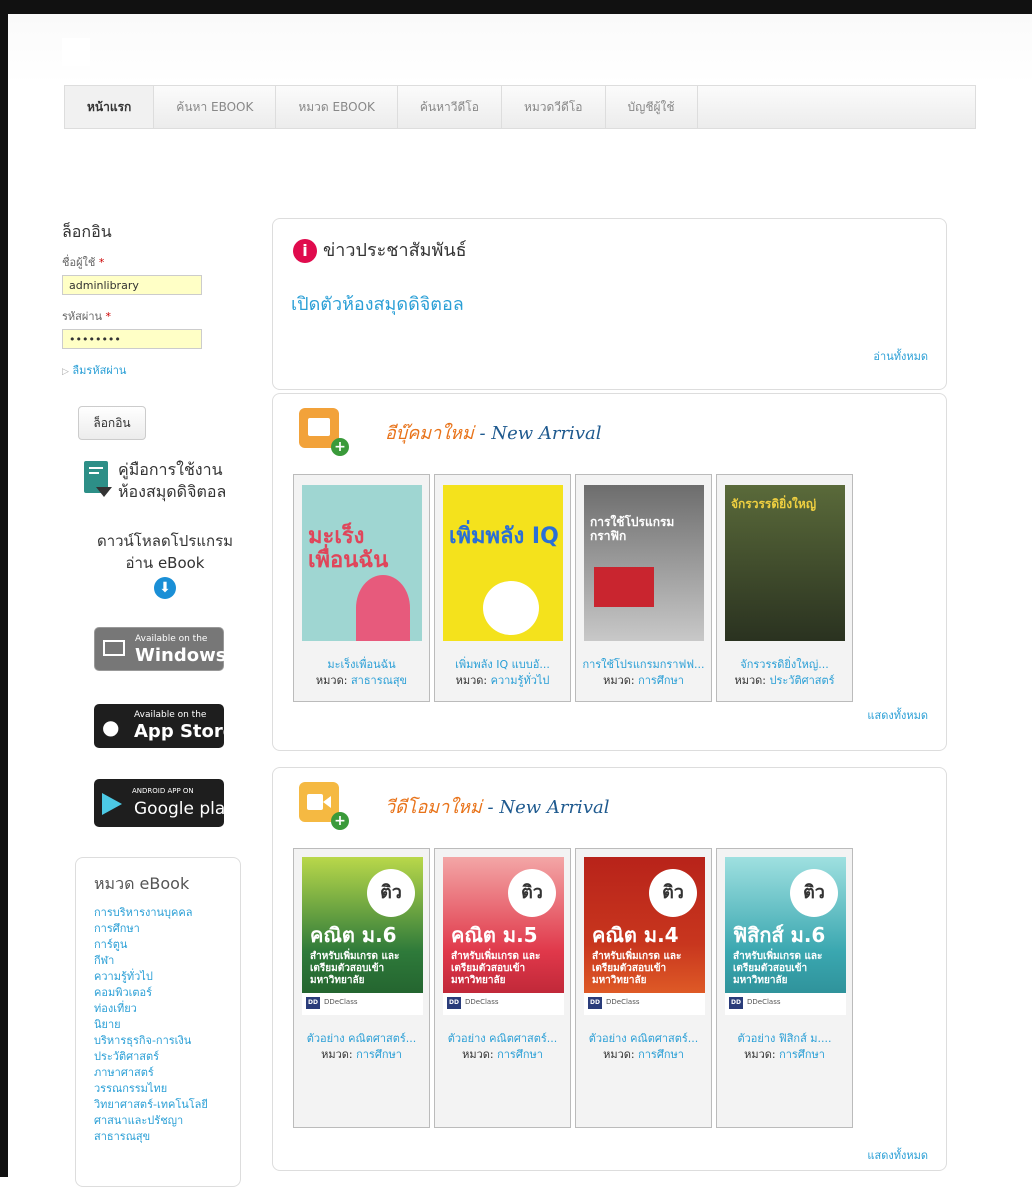 The height and width of the screenshot is (1187, 1032). I want to click on category-item: สาธารณสุข, so click(167, 1137).